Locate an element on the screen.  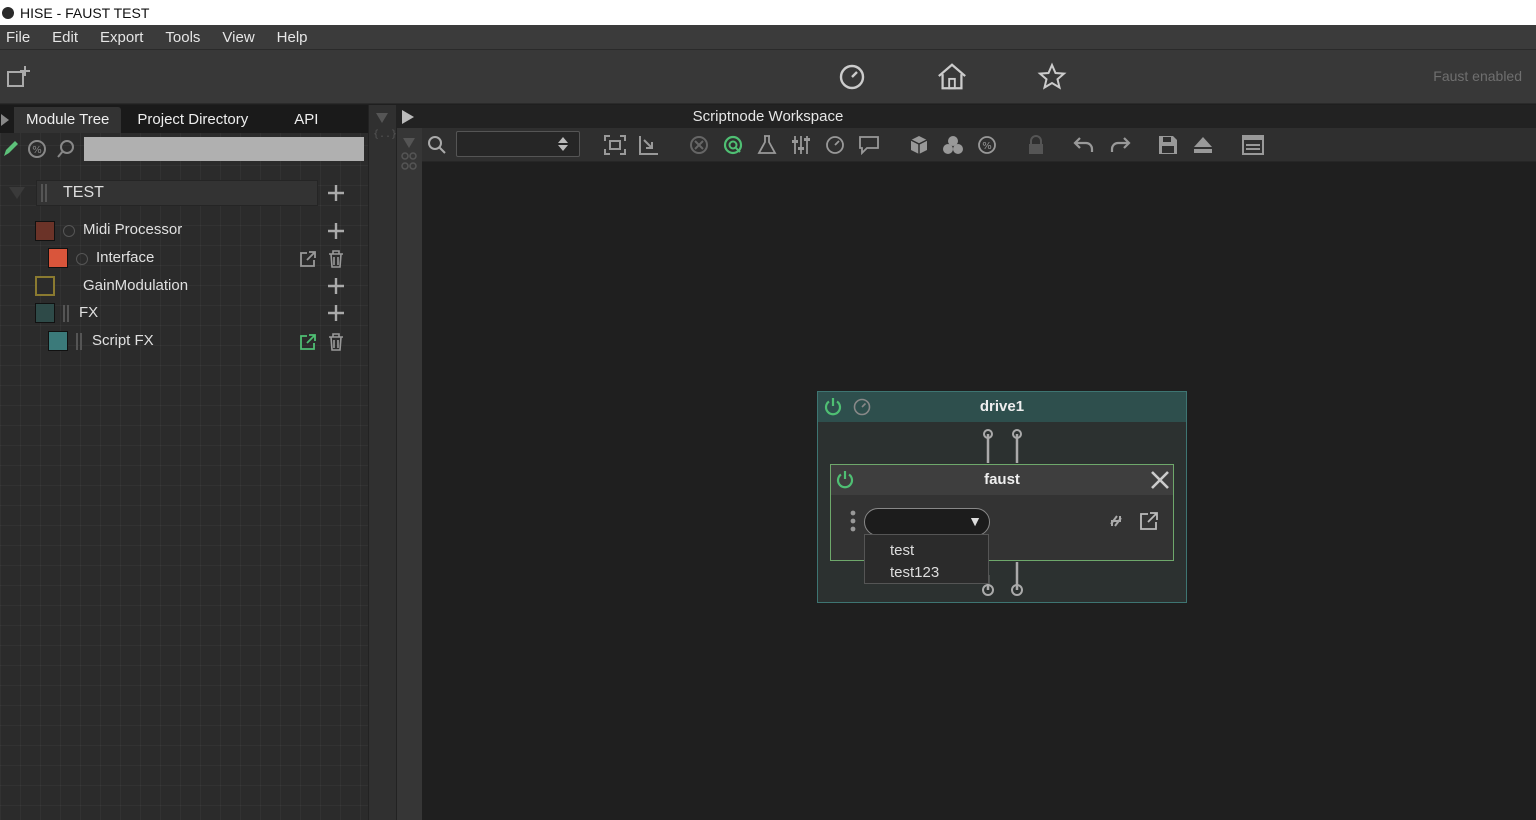
comment-bubble-icon is located at coordinates (869, 145).